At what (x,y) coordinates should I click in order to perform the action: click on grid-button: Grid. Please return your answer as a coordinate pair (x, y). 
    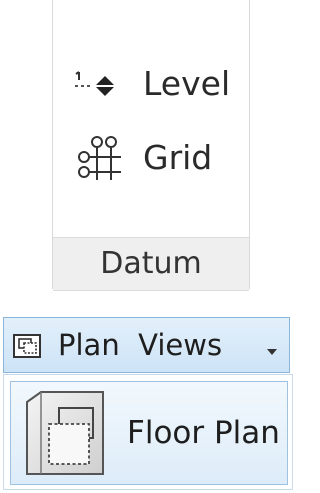
    Looking at the image, I should click on (151, 158).